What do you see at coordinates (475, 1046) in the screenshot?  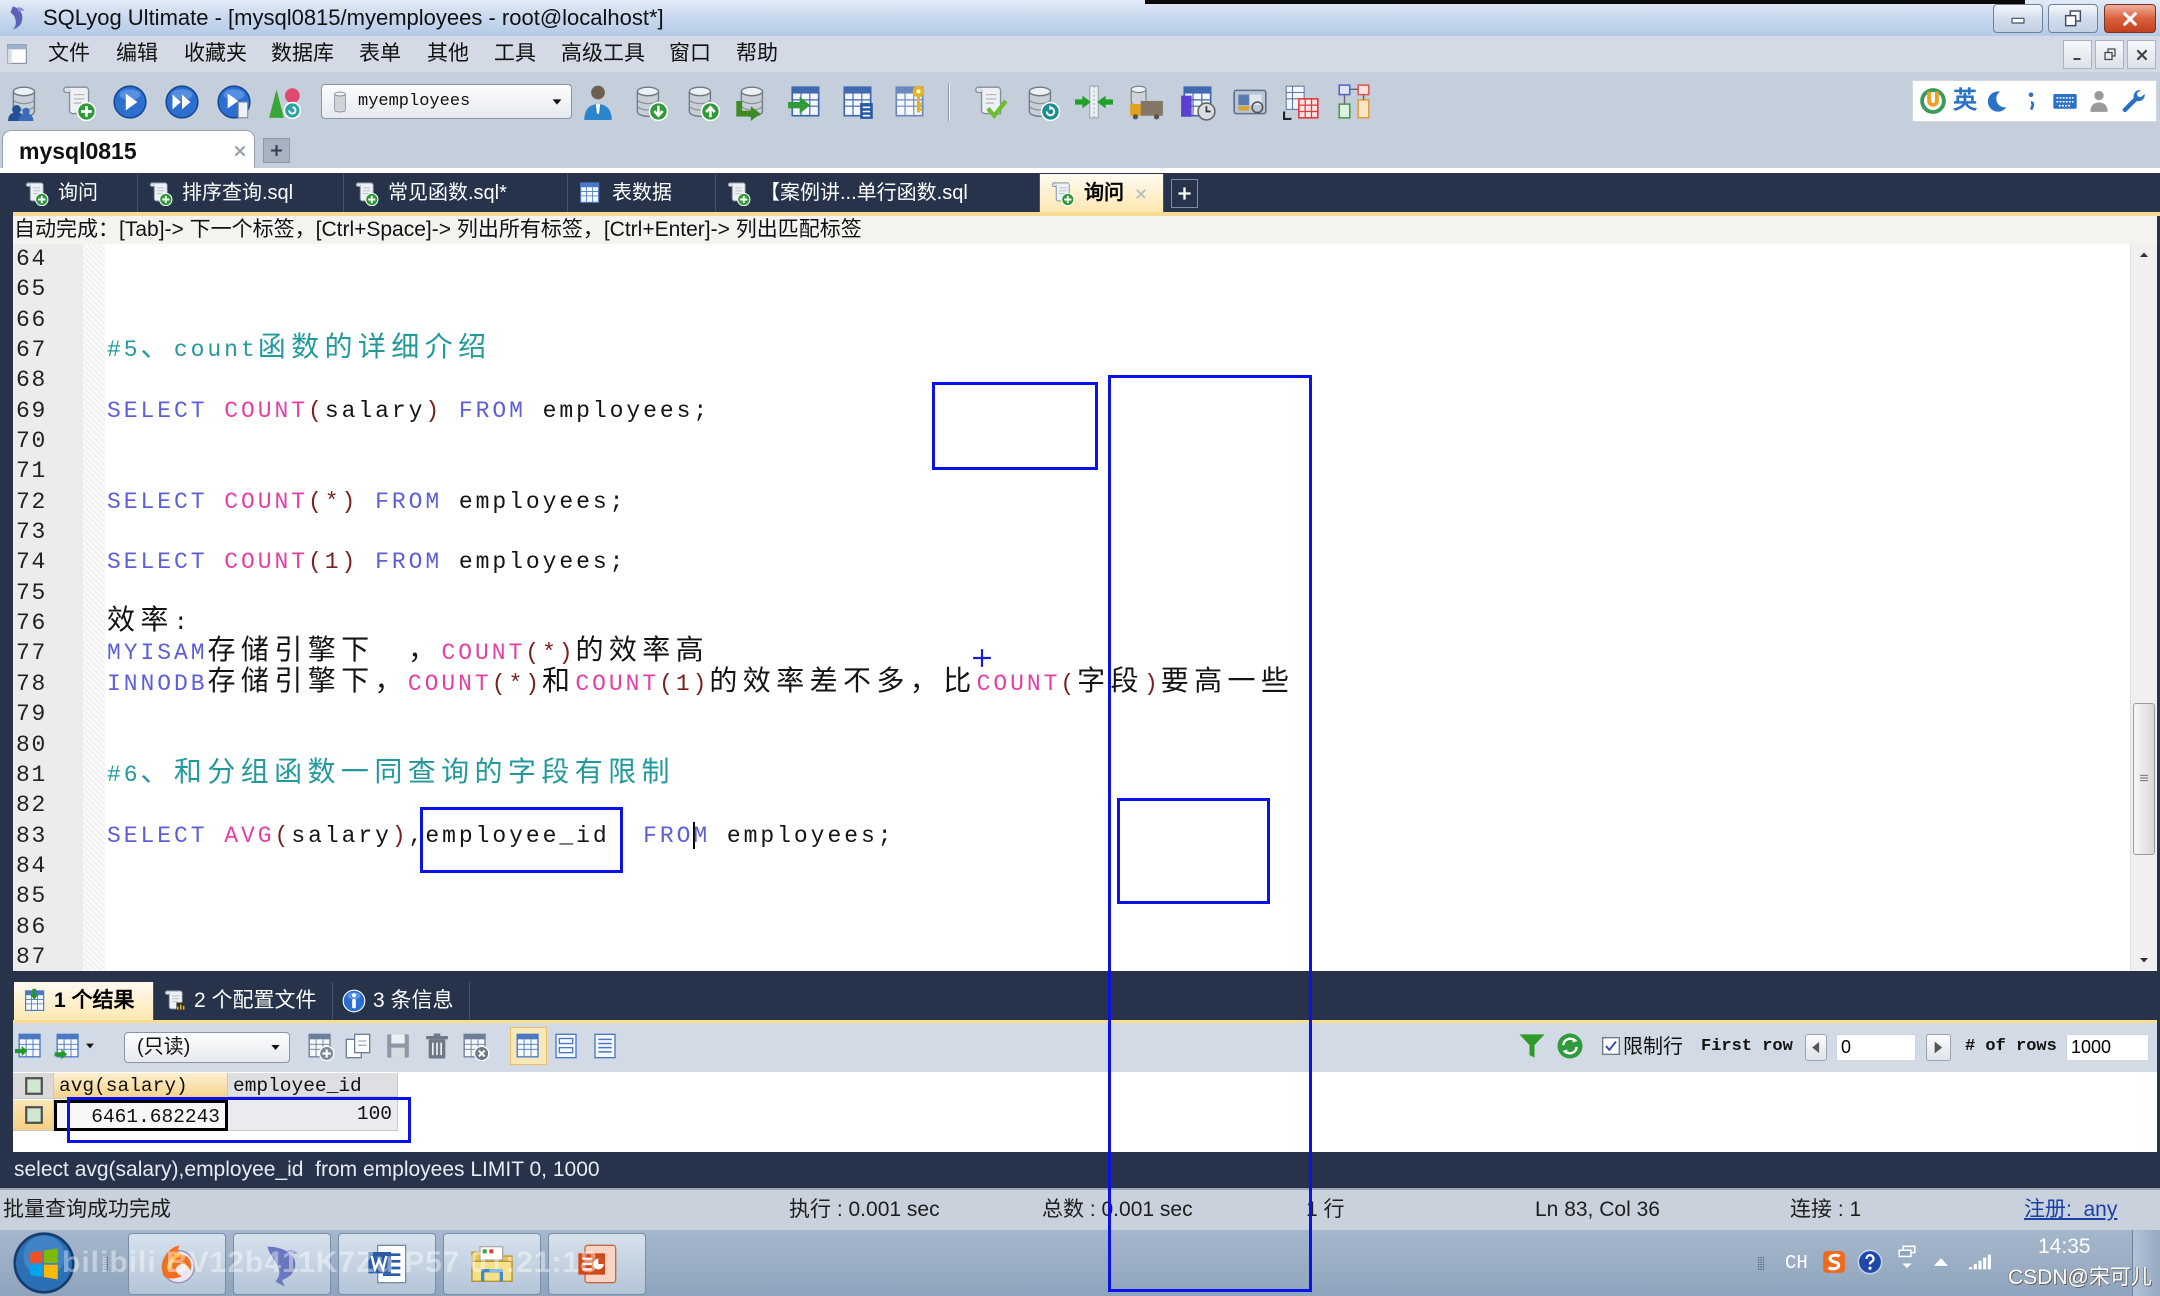 I see `cancel-icon` at bounding box center [475, 1046].